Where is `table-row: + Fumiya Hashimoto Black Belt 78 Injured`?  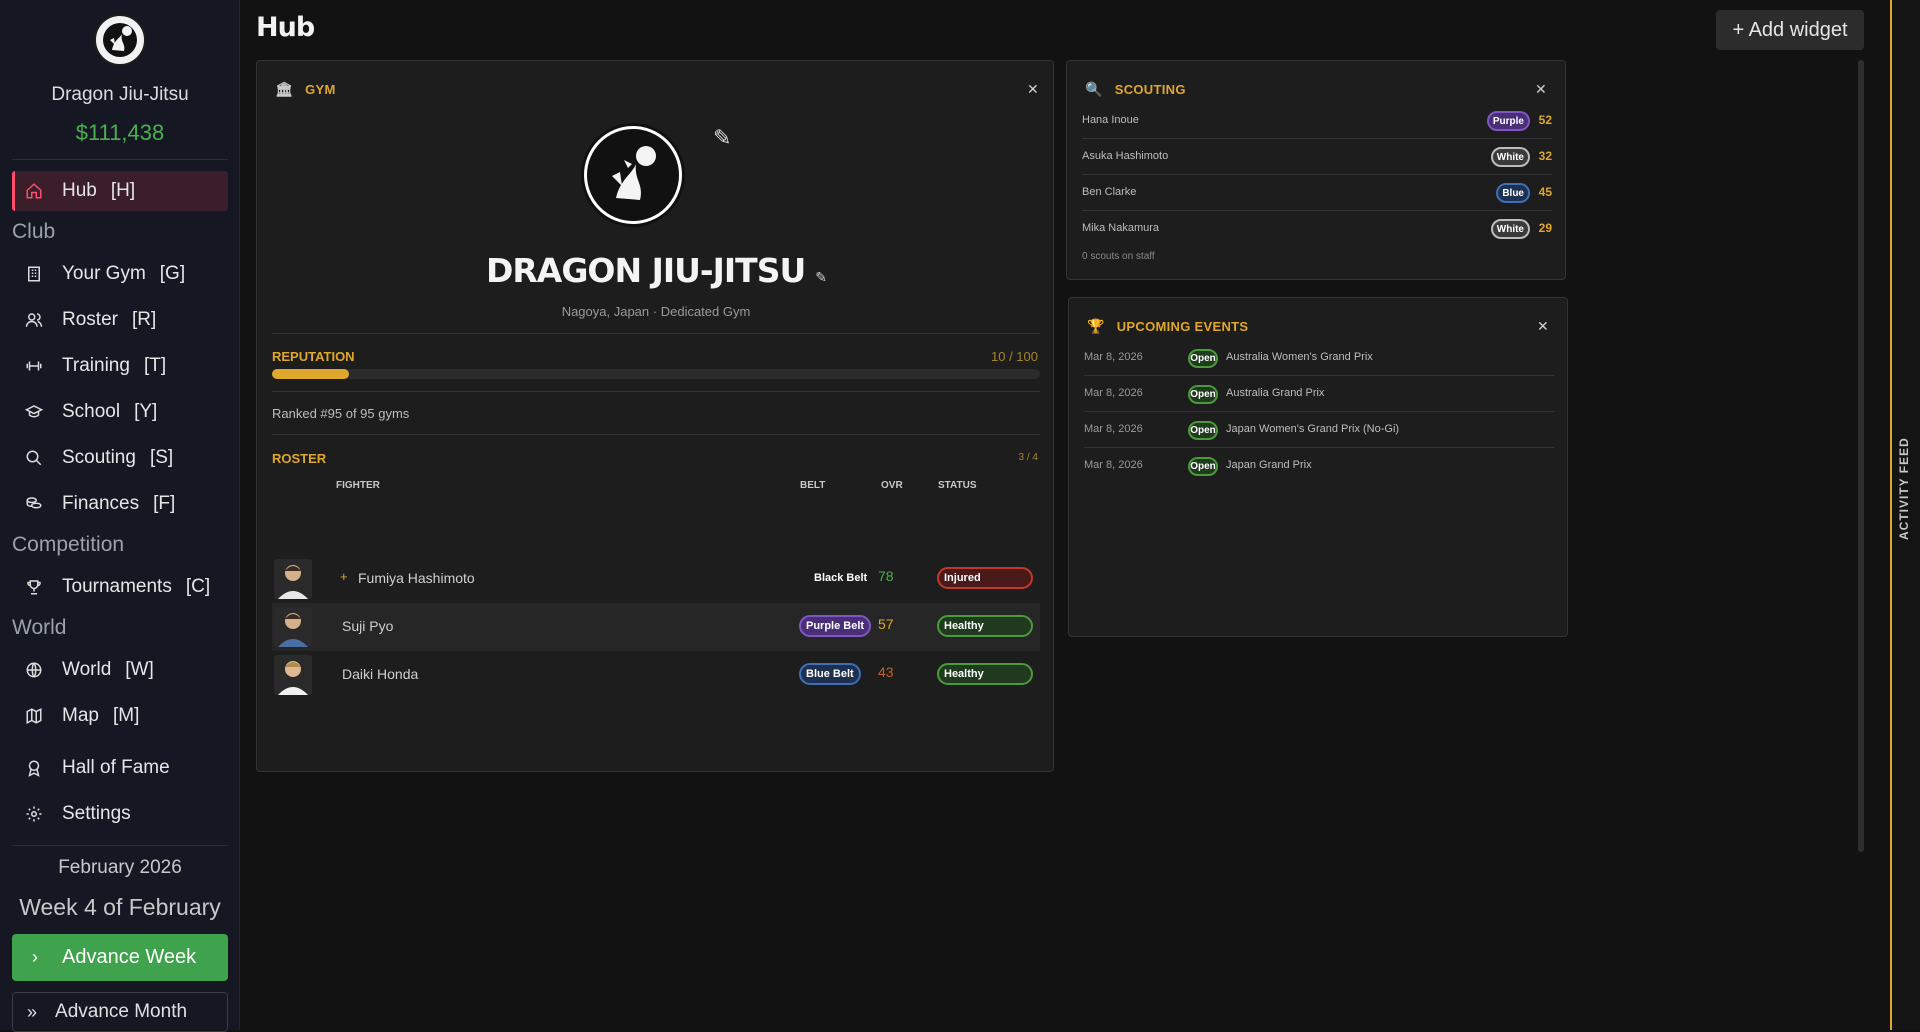 table-row: + Fumiya Hashimoto Black Belt 78 Injured is located at coordinates (656, 579).